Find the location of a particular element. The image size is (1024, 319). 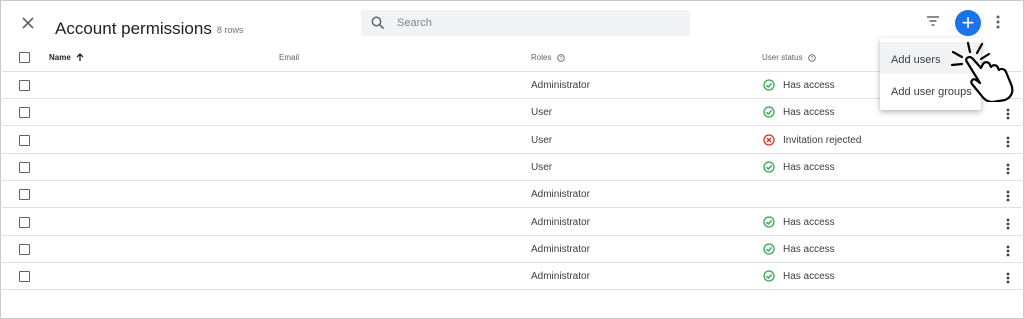

row-count: 8 rows is located at coordinates (230, 29).